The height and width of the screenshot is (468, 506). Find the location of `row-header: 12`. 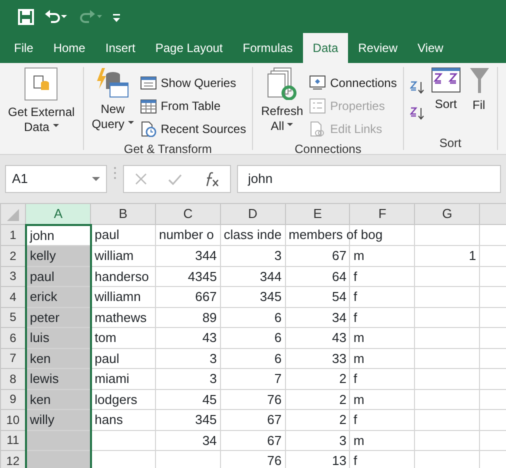

row-header: 12 is located at coordinates (13, 459).